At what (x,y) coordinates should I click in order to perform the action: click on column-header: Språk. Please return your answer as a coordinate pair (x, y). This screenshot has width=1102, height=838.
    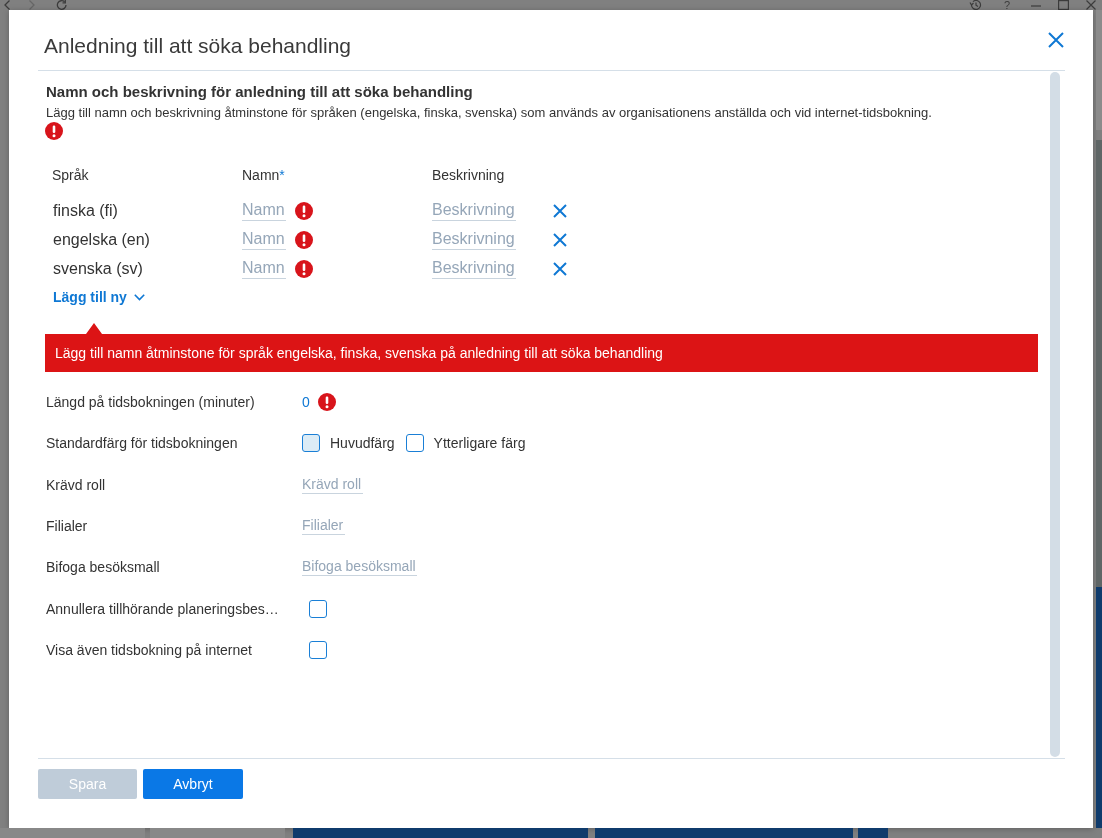
    Looking at the image, I should click on (71, 175).